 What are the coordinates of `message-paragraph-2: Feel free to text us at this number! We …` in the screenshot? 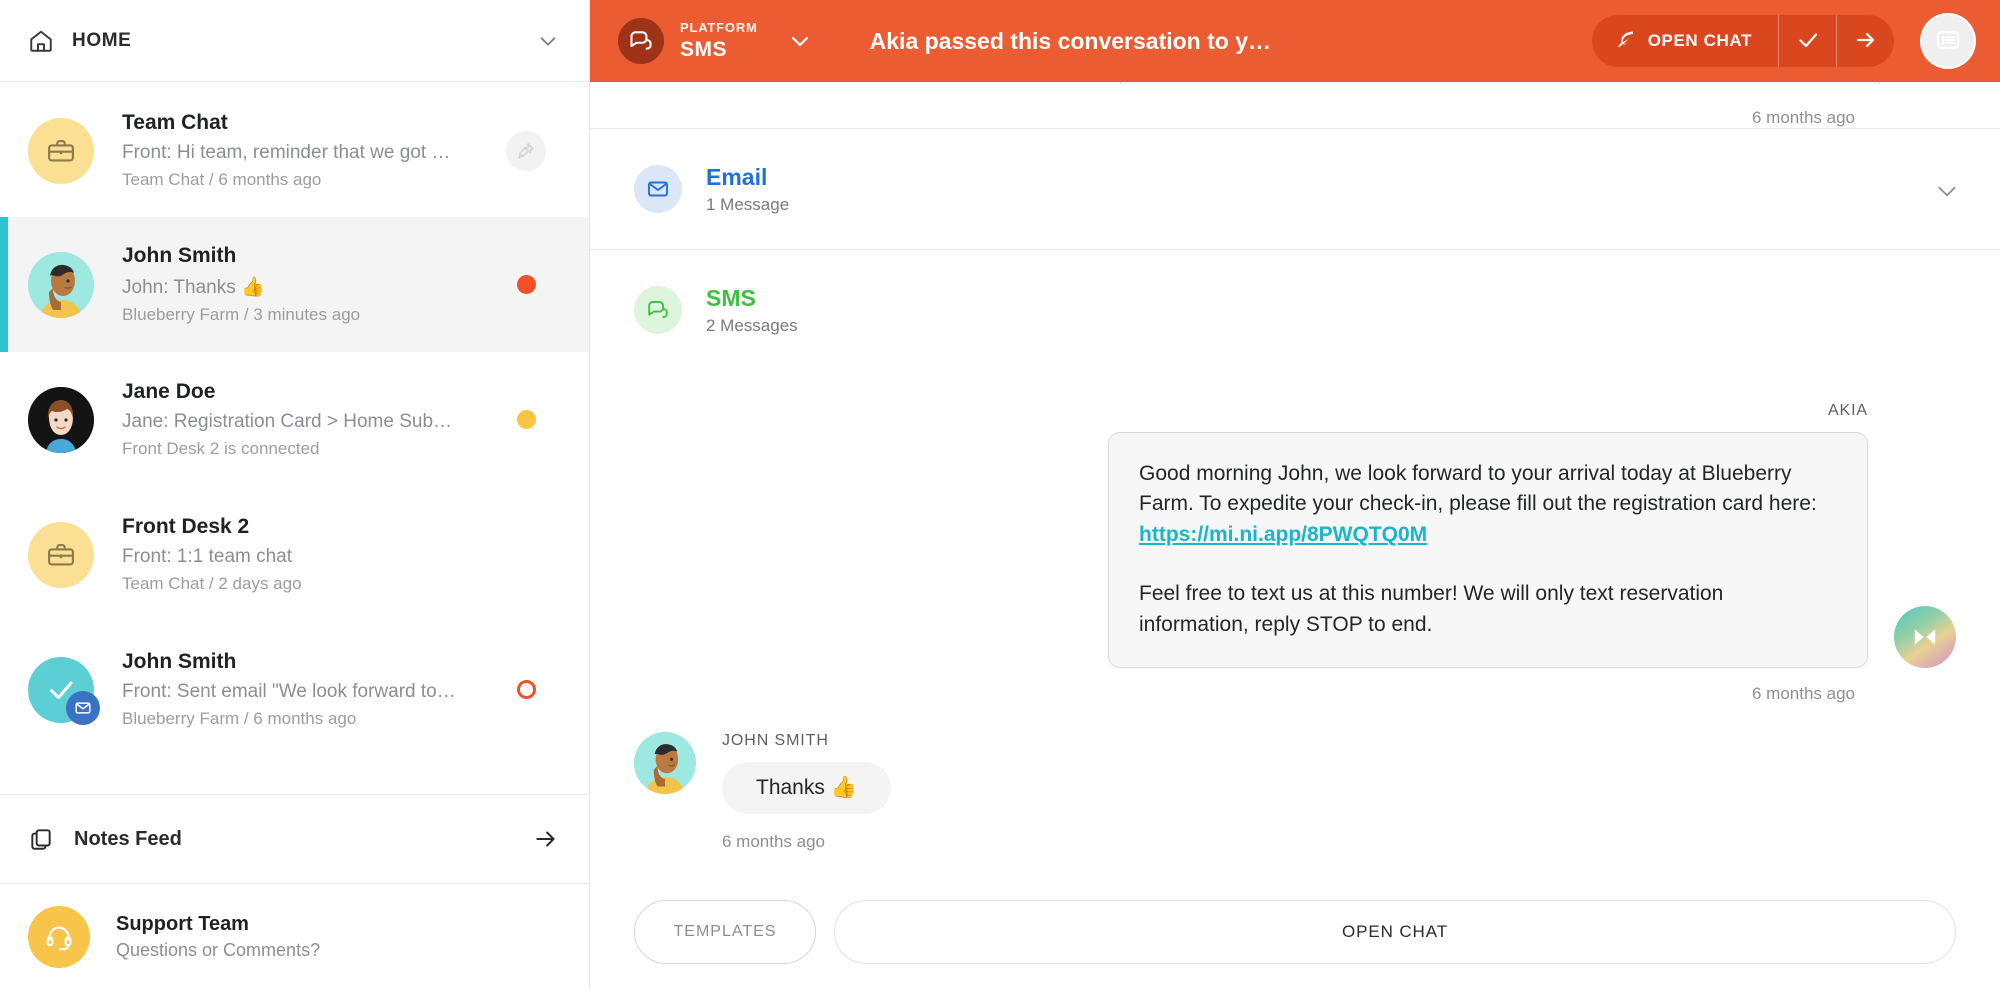 It's located at (1431, 609).